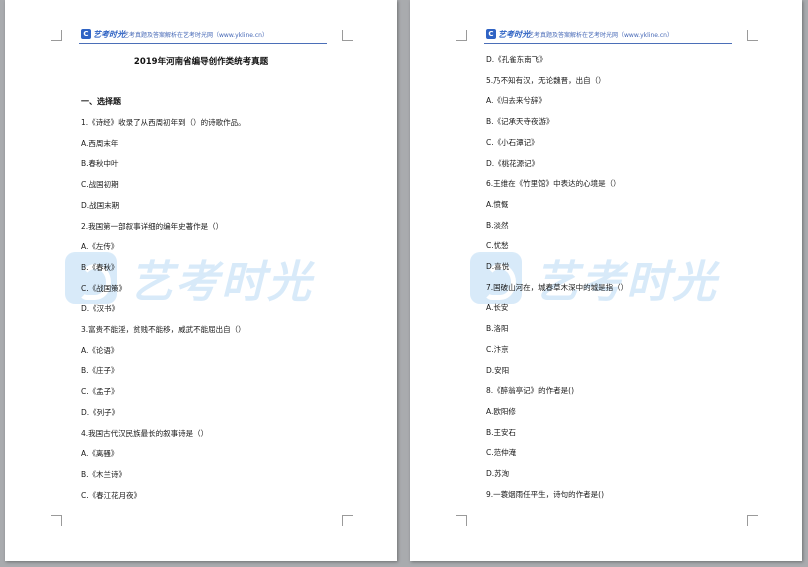 The image size is (808, 567). What do you see at coordinates (498, 266) in the screenshot?
I see `text-line: D.喜悦` at bounding box center [498, 266].